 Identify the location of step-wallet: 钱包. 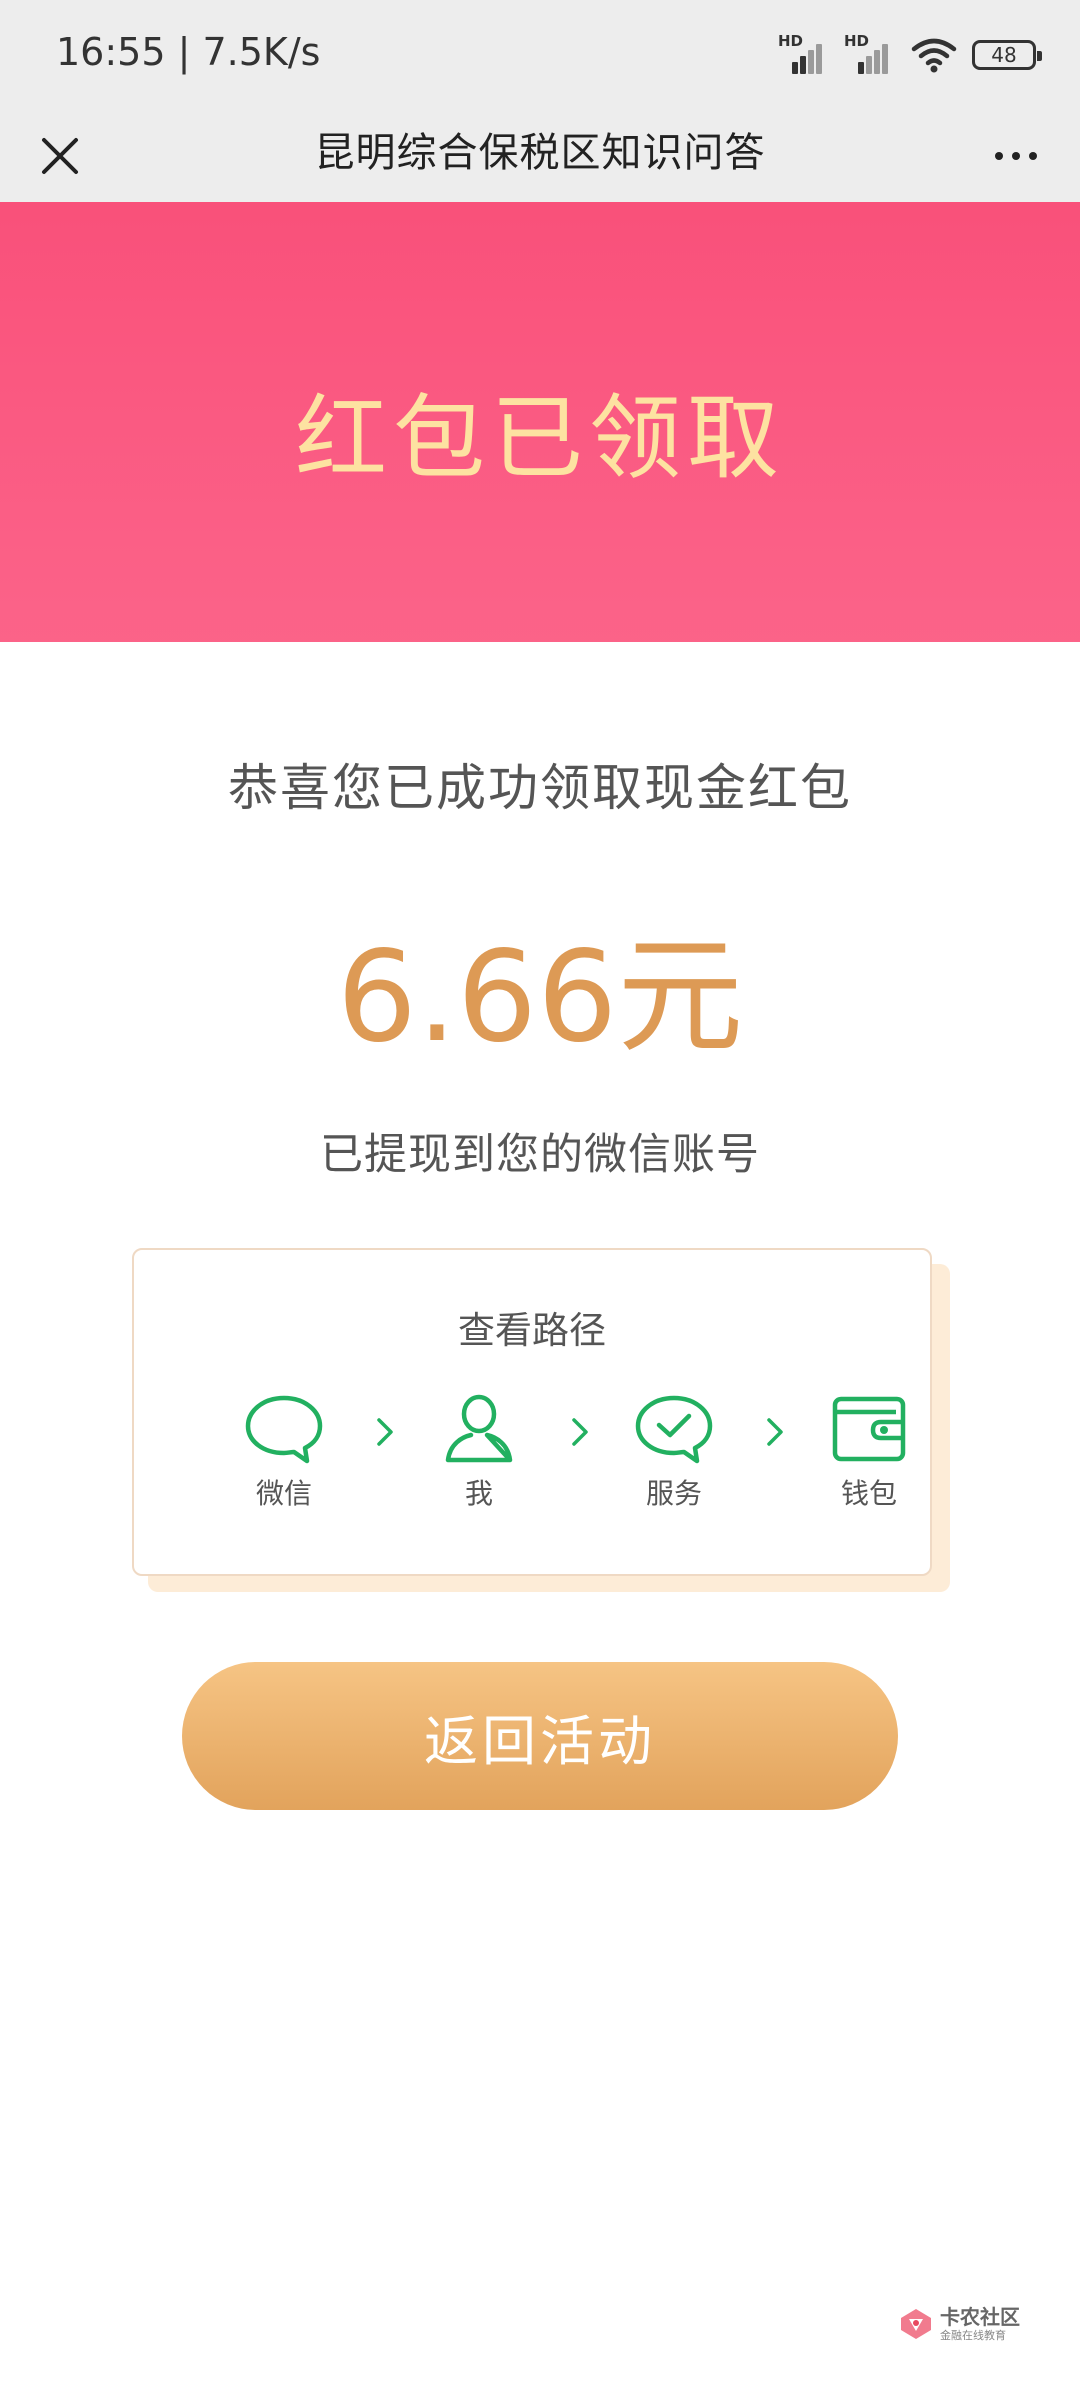
(869, 1451).